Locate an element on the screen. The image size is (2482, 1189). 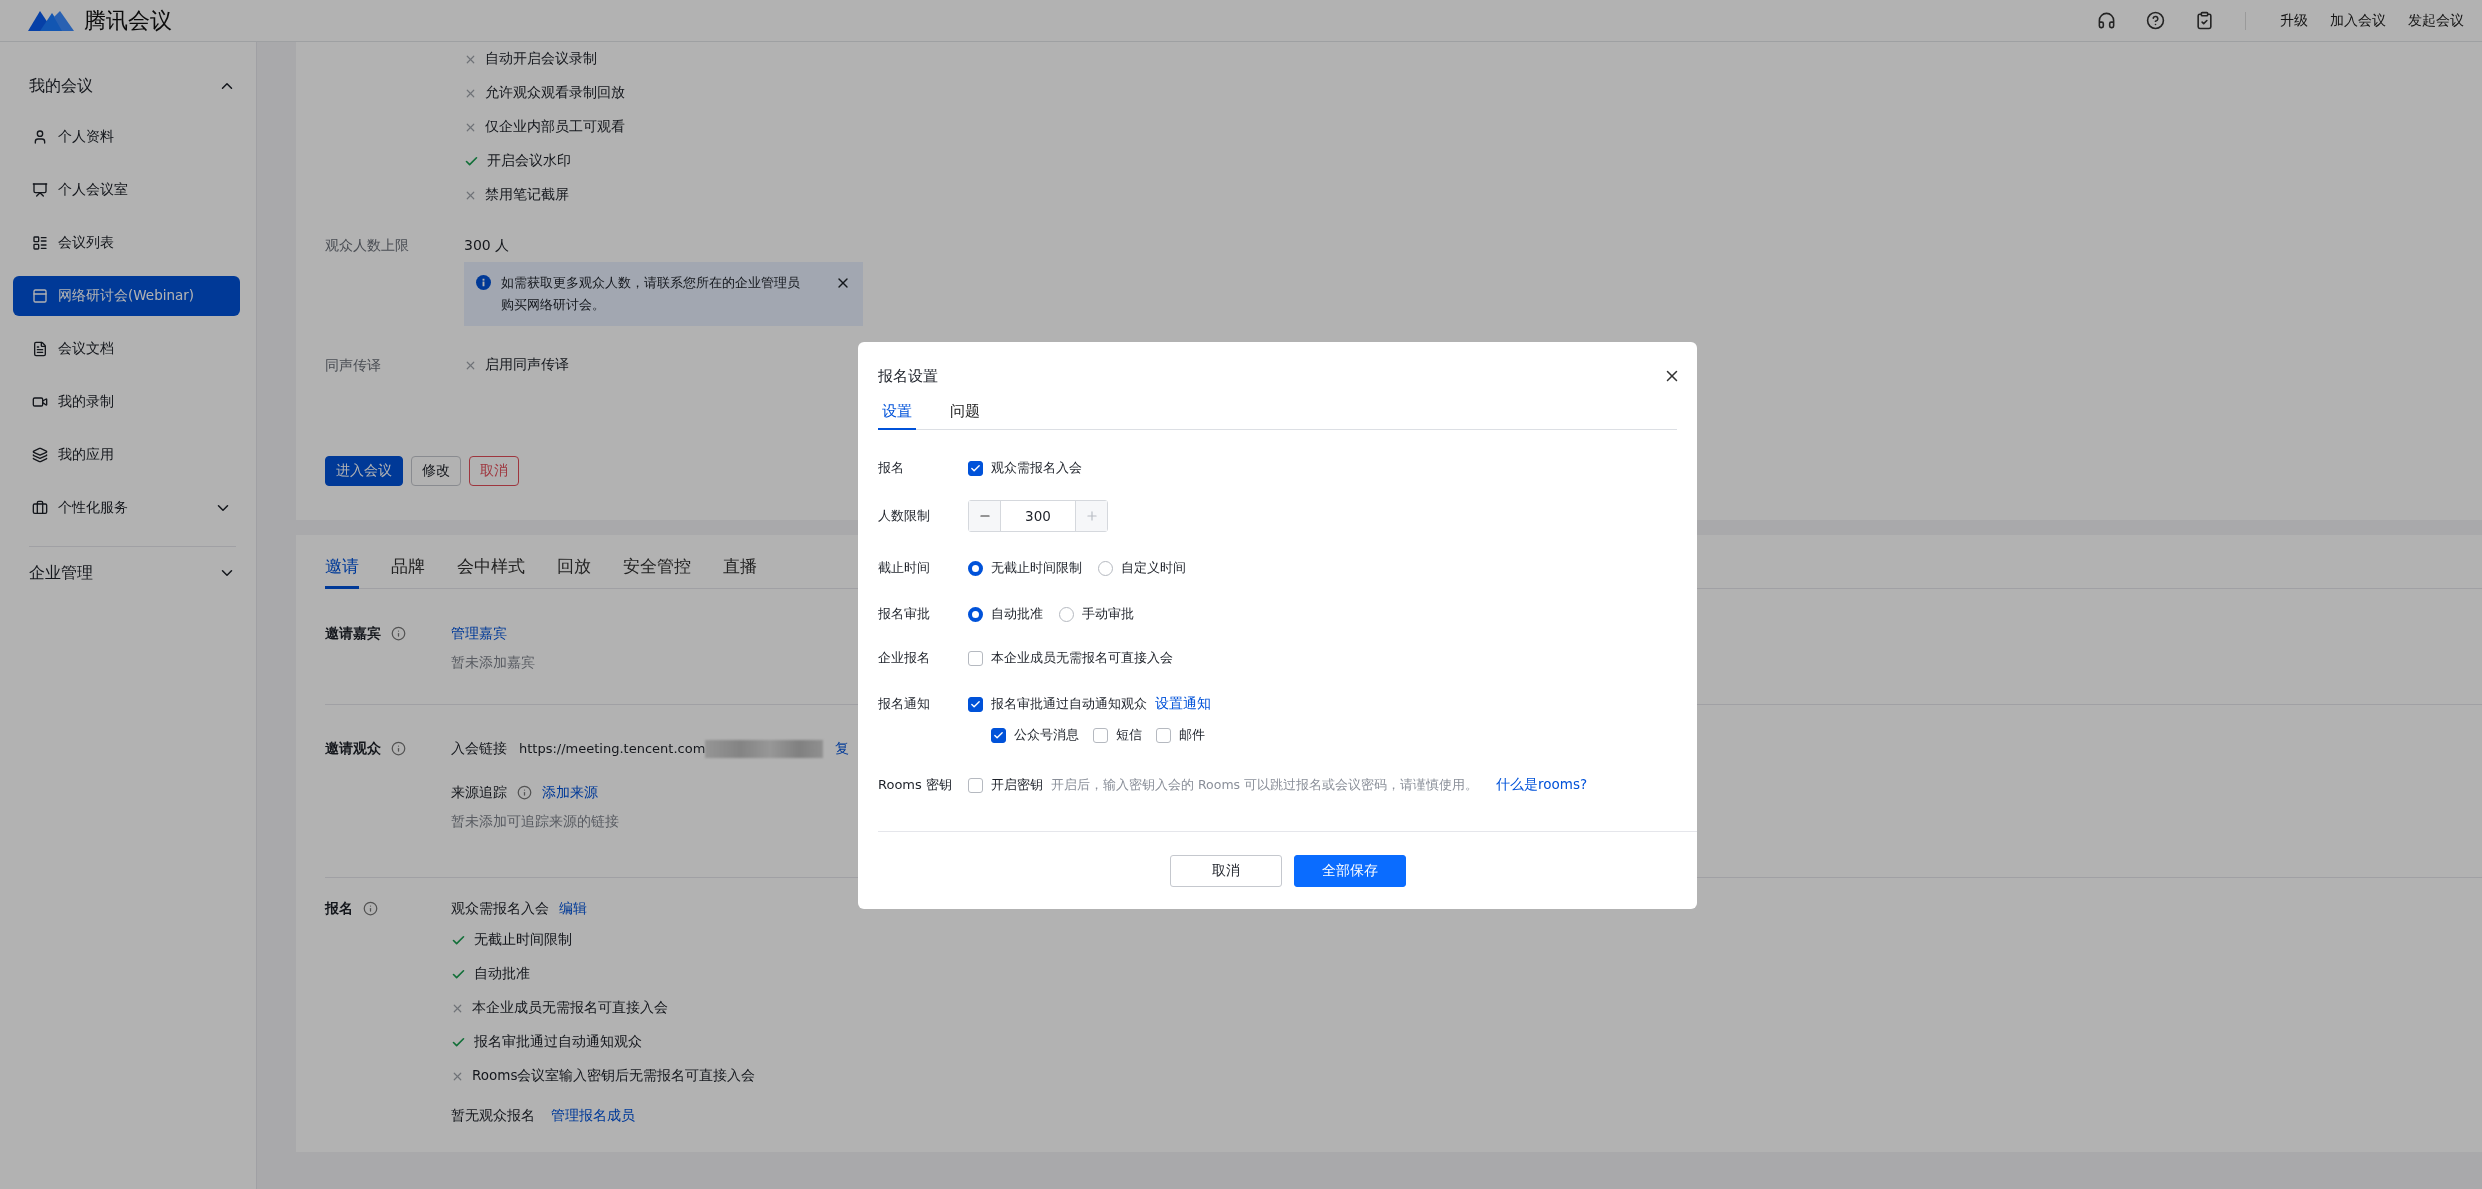
tab: 品牌 is located at coordinates (408, 569).